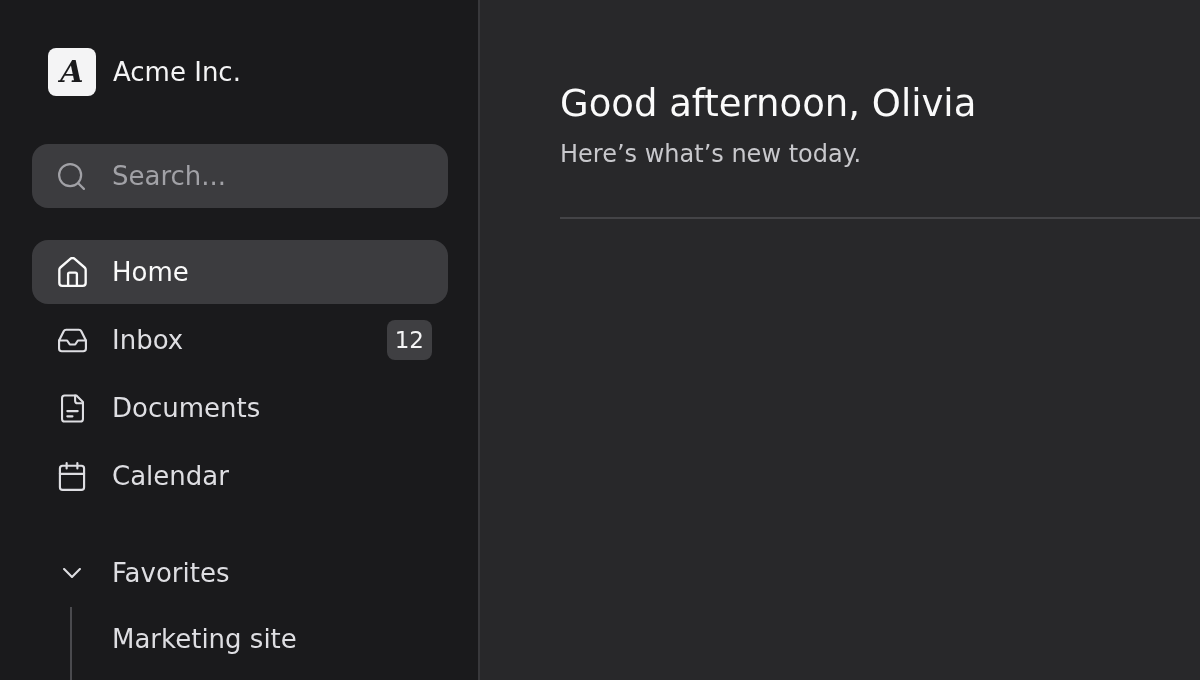 The height and width of the screenshot is (680, 1200). What do you see at coordinates (240, 340) in the screenshot?
I see `nav-item: Inbox 12` at bounding box center [240, 340].